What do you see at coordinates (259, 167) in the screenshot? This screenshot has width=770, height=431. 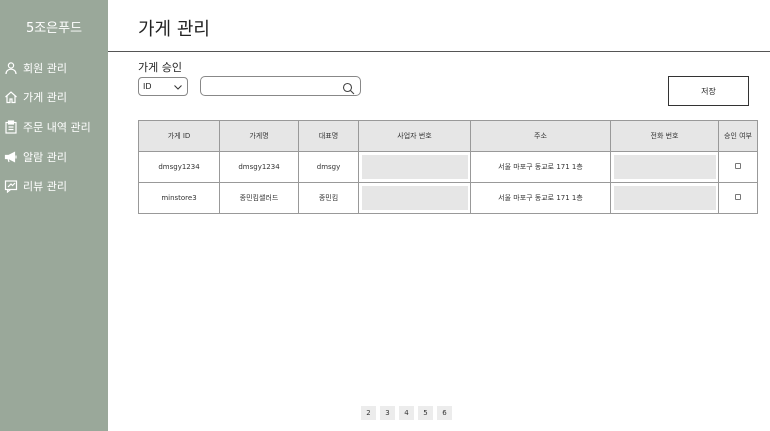 I see `cell-store-name: dmsgy1234` at bounding box center [259, 167].